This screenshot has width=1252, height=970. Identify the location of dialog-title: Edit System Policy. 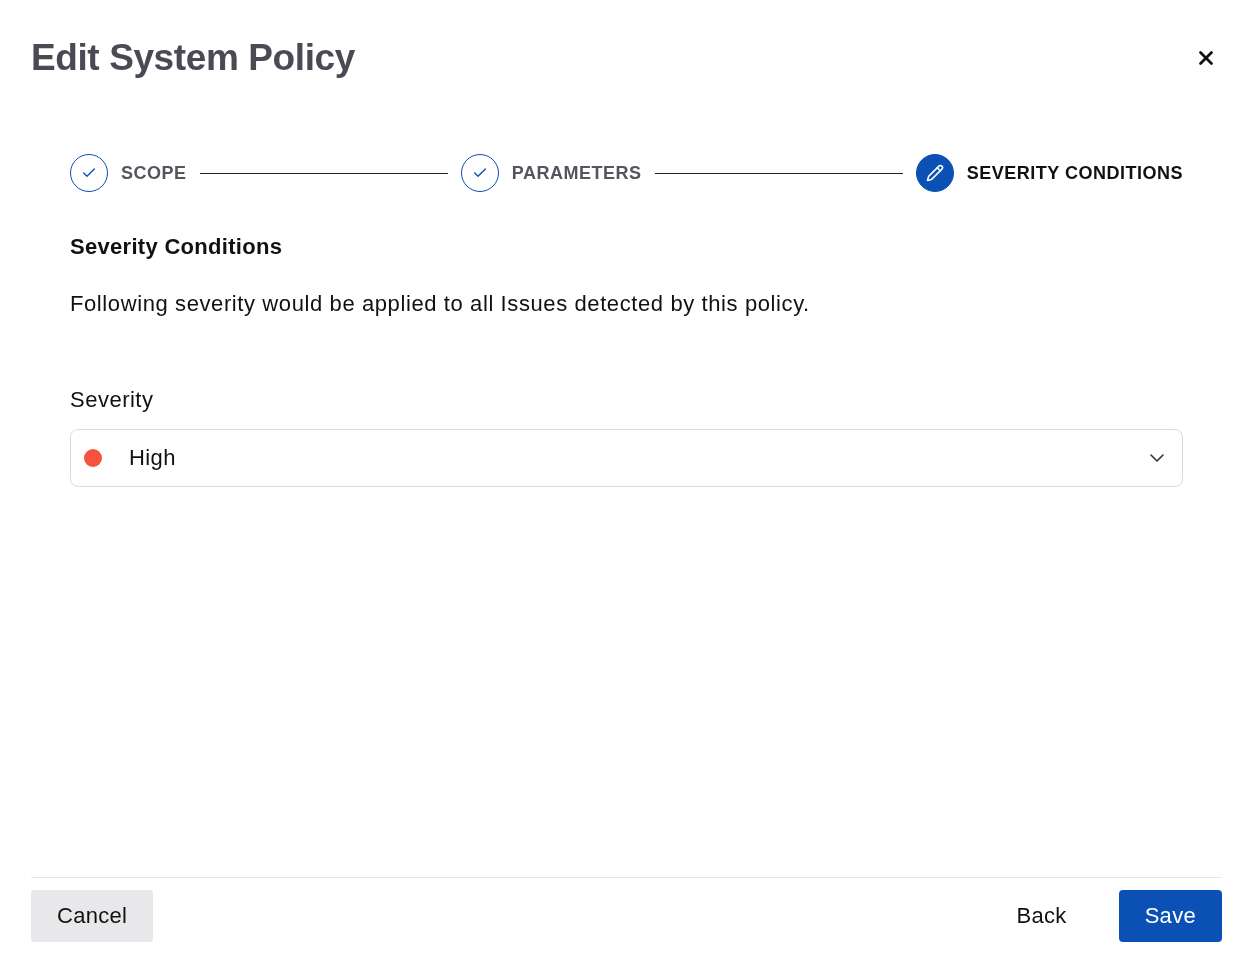
(193, 58).